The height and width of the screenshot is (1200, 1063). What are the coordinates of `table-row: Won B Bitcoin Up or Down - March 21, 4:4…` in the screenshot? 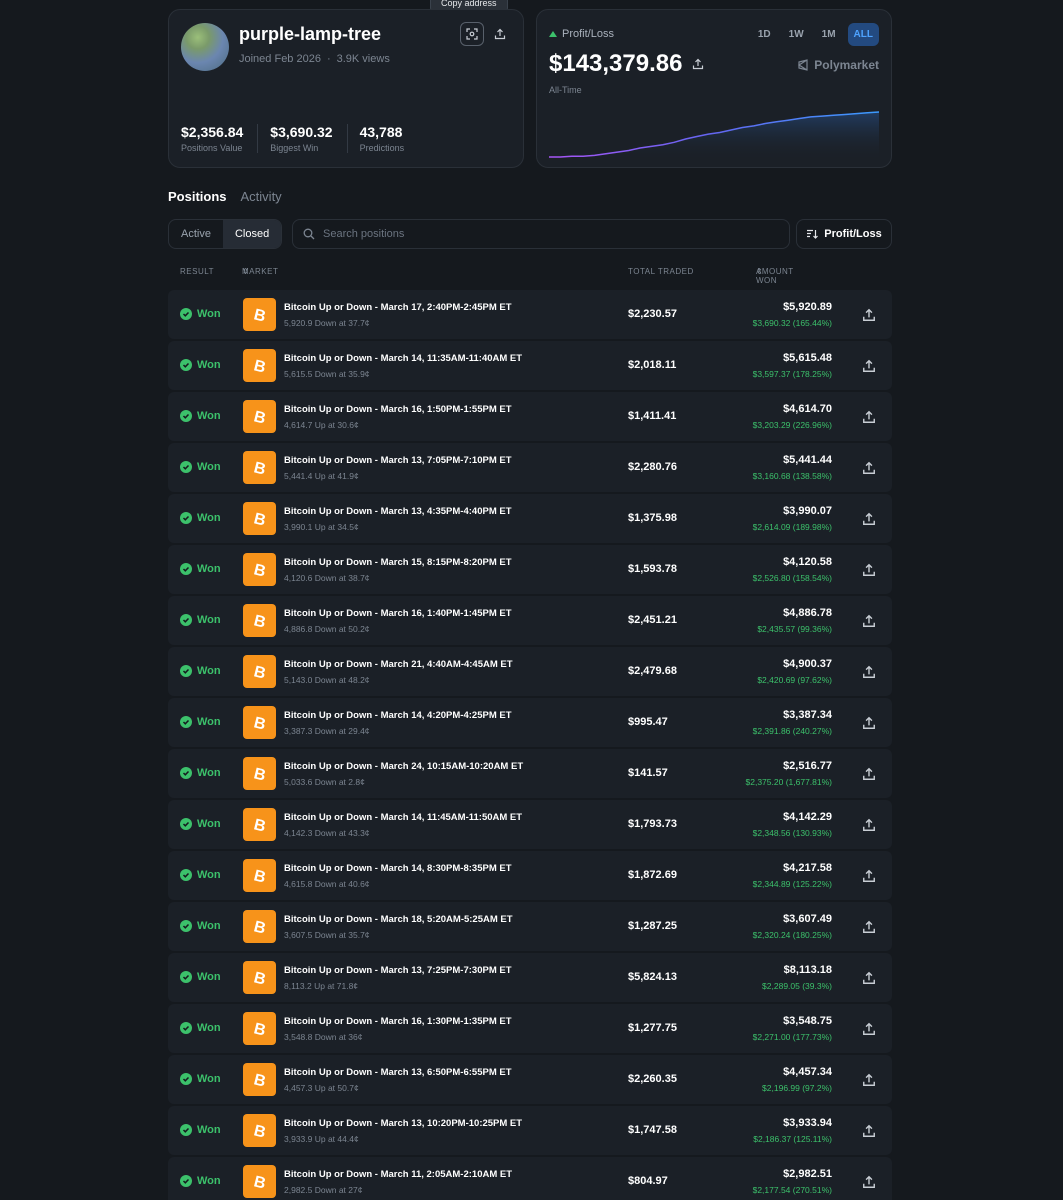 It's located at (530, 671).